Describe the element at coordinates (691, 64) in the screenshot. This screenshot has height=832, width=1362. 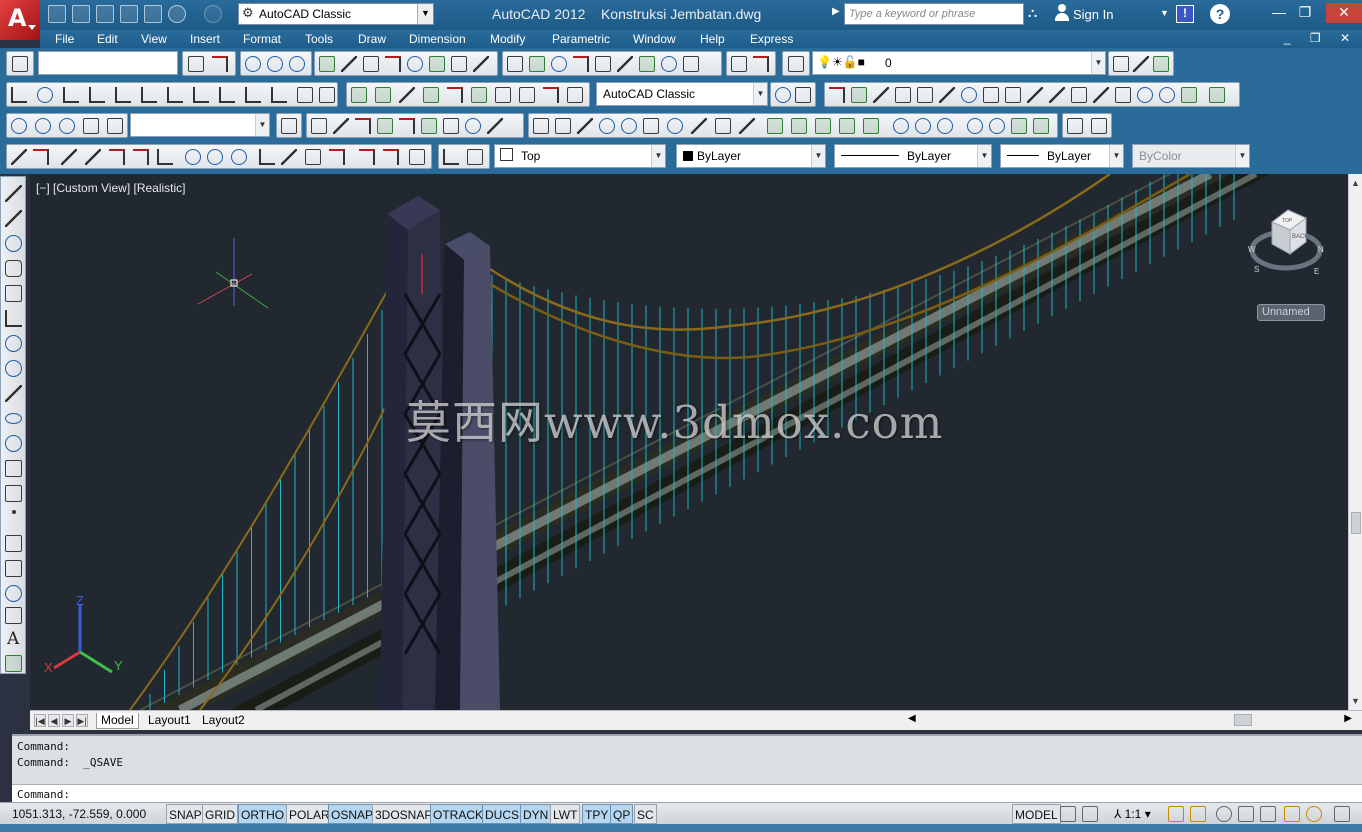
I see `convert-icon` at that location.